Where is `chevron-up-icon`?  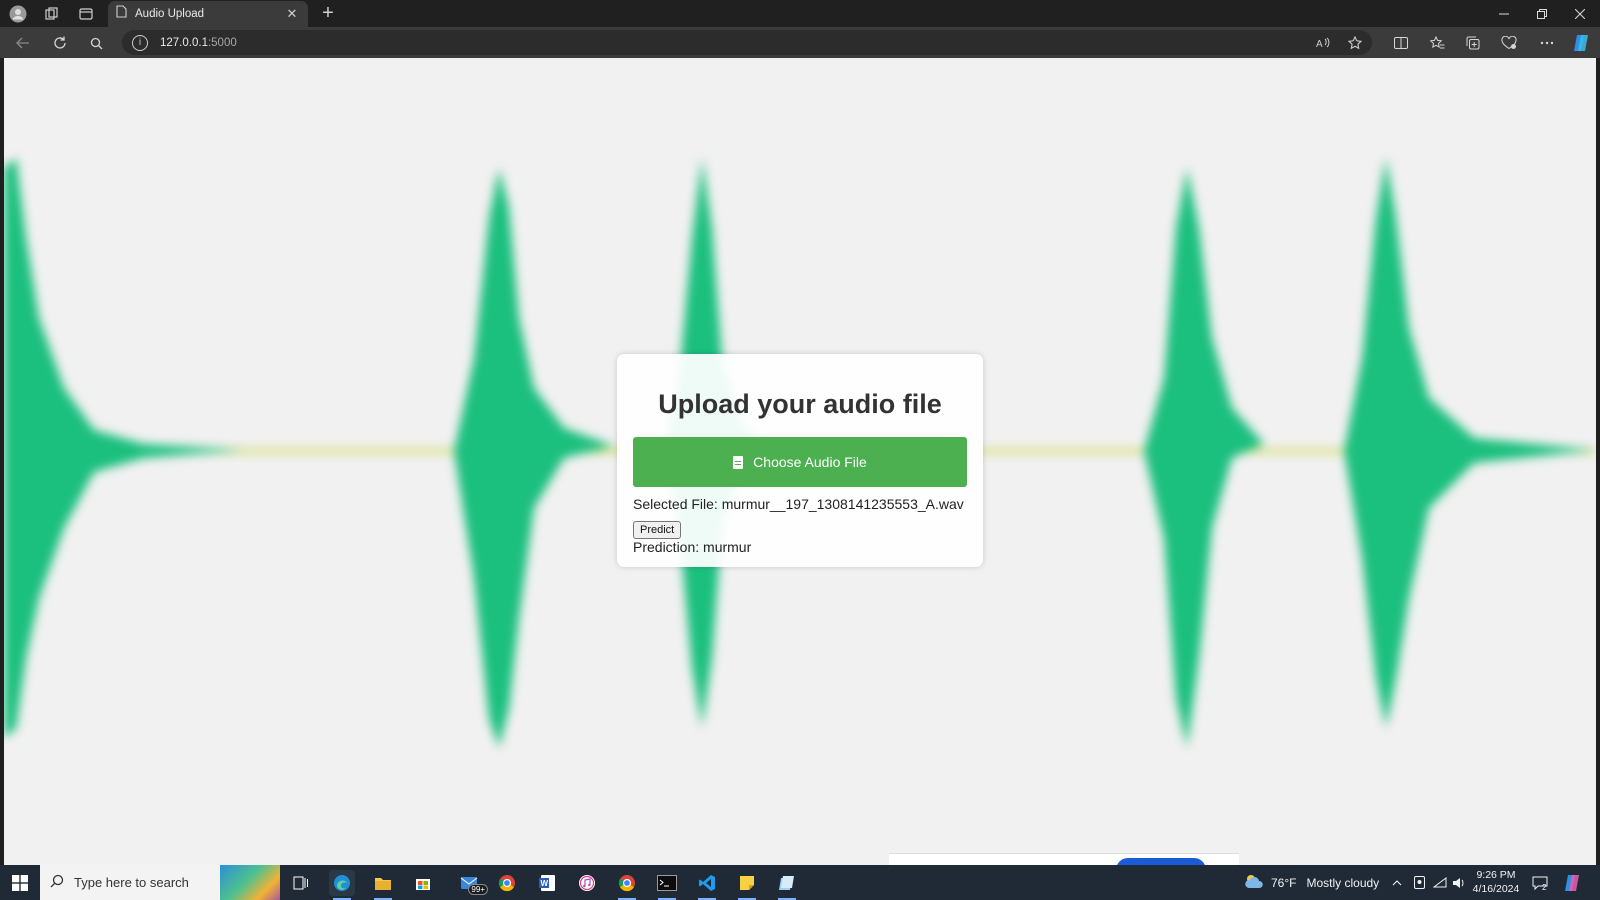 chevron-up-icon is located at coordinates (1397, 882).